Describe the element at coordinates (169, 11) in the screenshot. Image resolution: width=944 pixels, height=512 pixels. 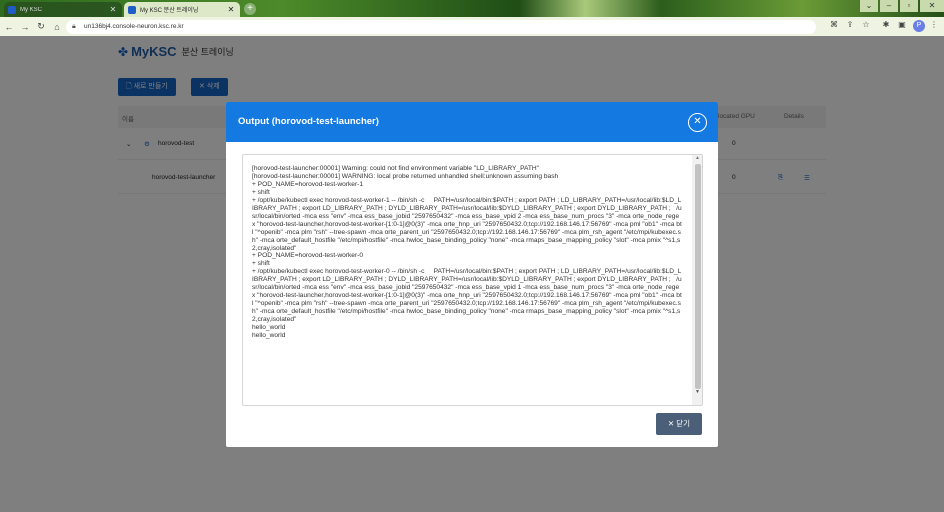
I see `tab-title: My KSC 분산 트레이닝` at that location.